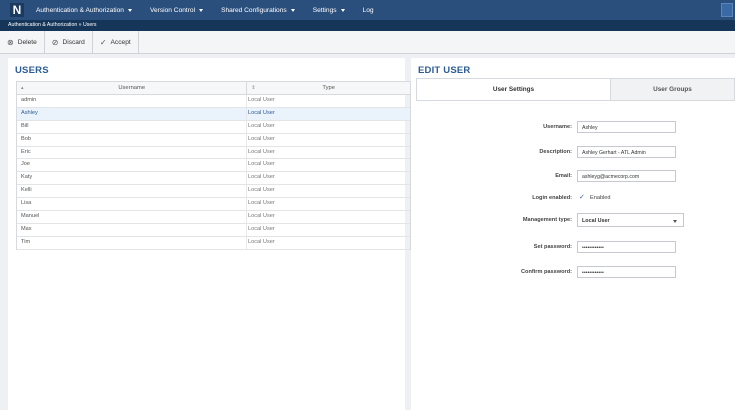 Image resolution: width=735 pixels, height=410 pixels. Describe the element at coordinates (573, 198) in the screenshot. I see `login-enabled-row: Login enabled: ✓ Enabled` at that location.